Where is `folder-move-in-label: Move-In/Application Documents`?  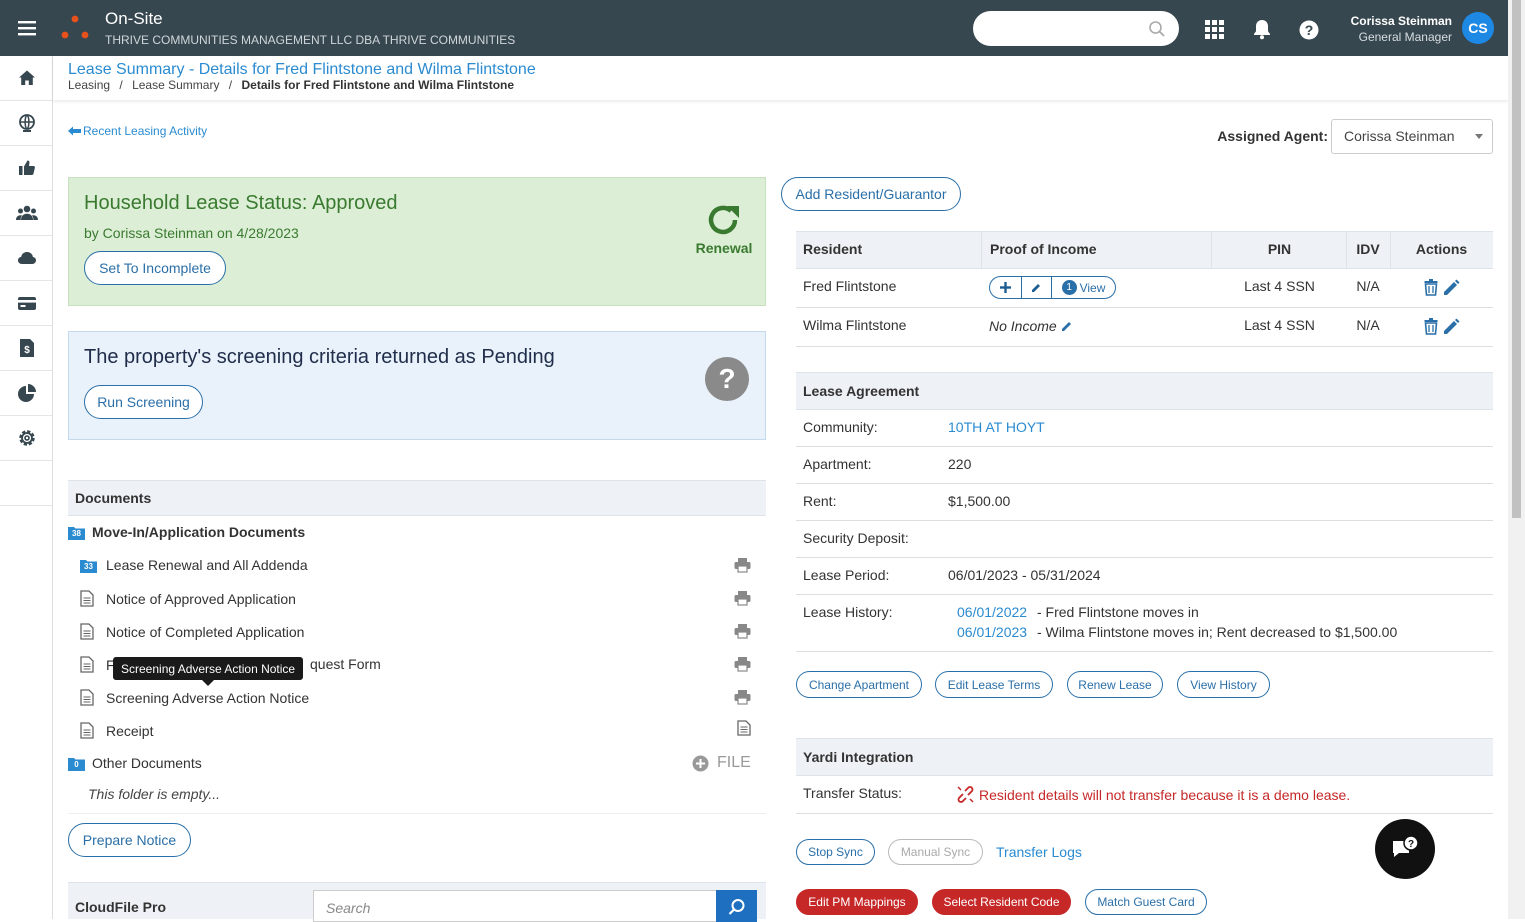 folder-move-in-label: Move-In/Application Documents is located at coordinates (199, 532).